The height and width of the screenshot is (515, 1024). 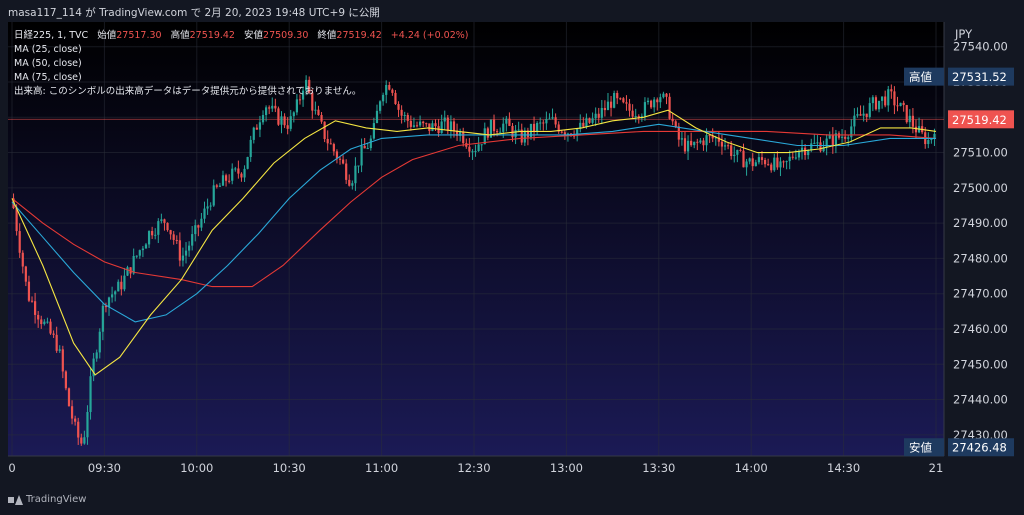 What do you see at coordinates (196, 468) in the screenshot?
I see `x-tick-label: 10:00` at bounding box center [196, 468].